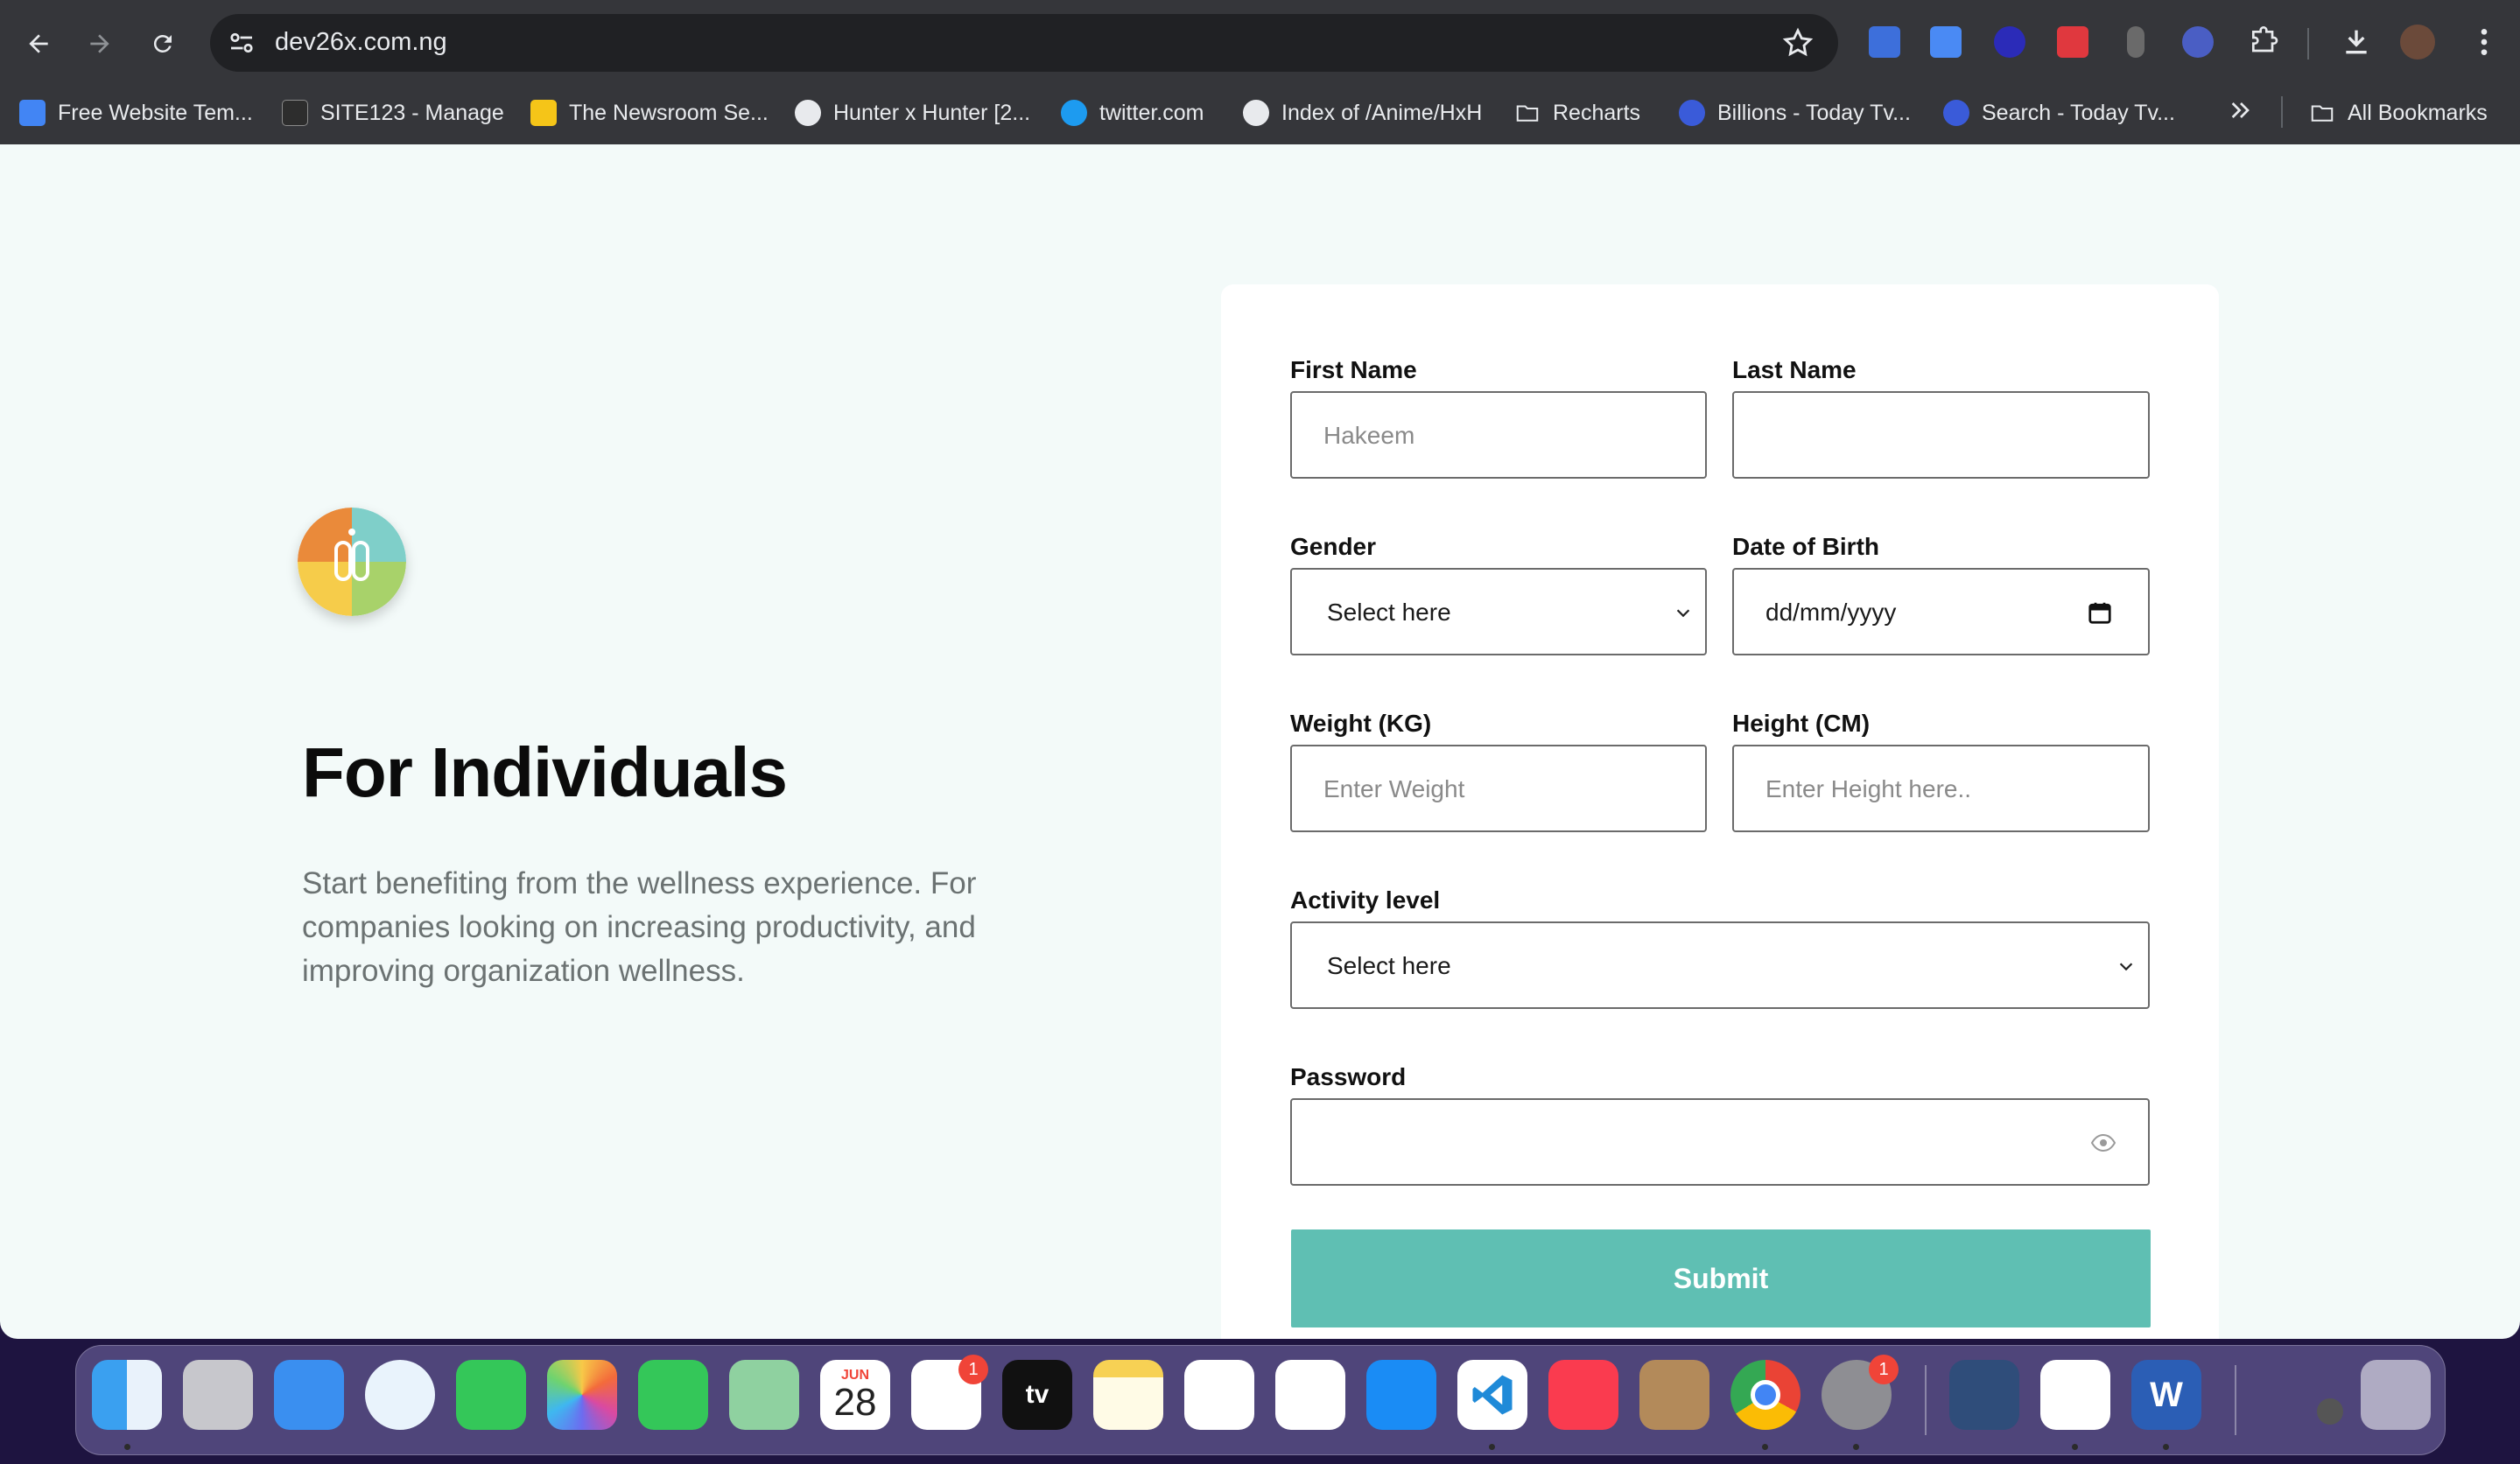  I want to click on weight-placeholder: Enter Weight, so click(1394, 789).